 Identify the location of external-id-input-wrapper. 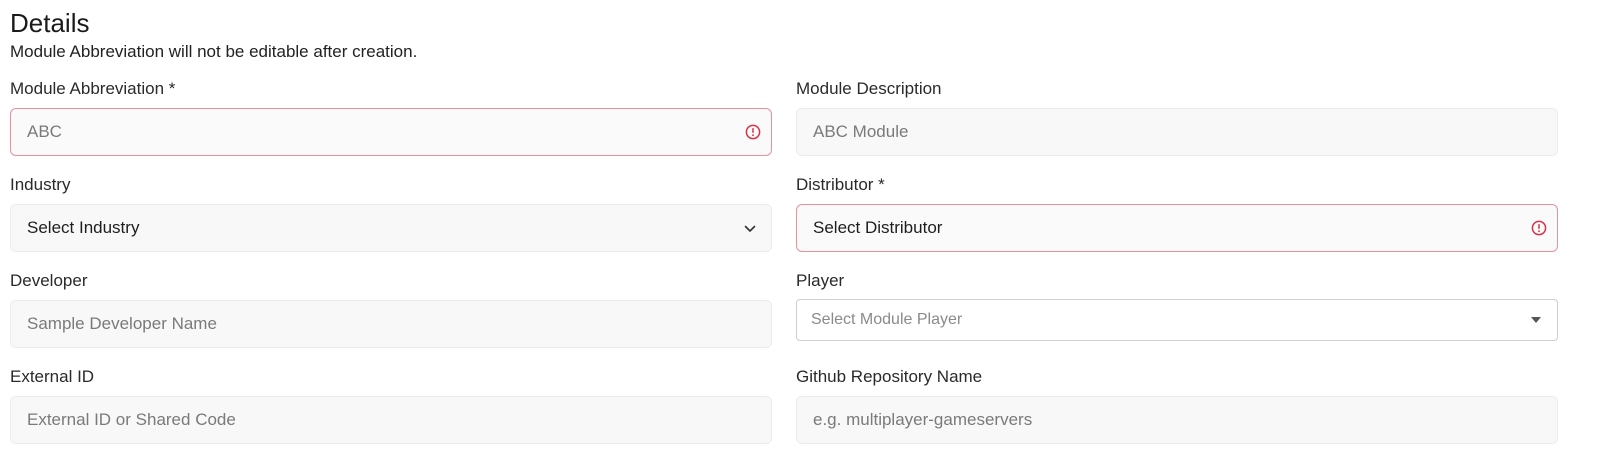
(391, 420).